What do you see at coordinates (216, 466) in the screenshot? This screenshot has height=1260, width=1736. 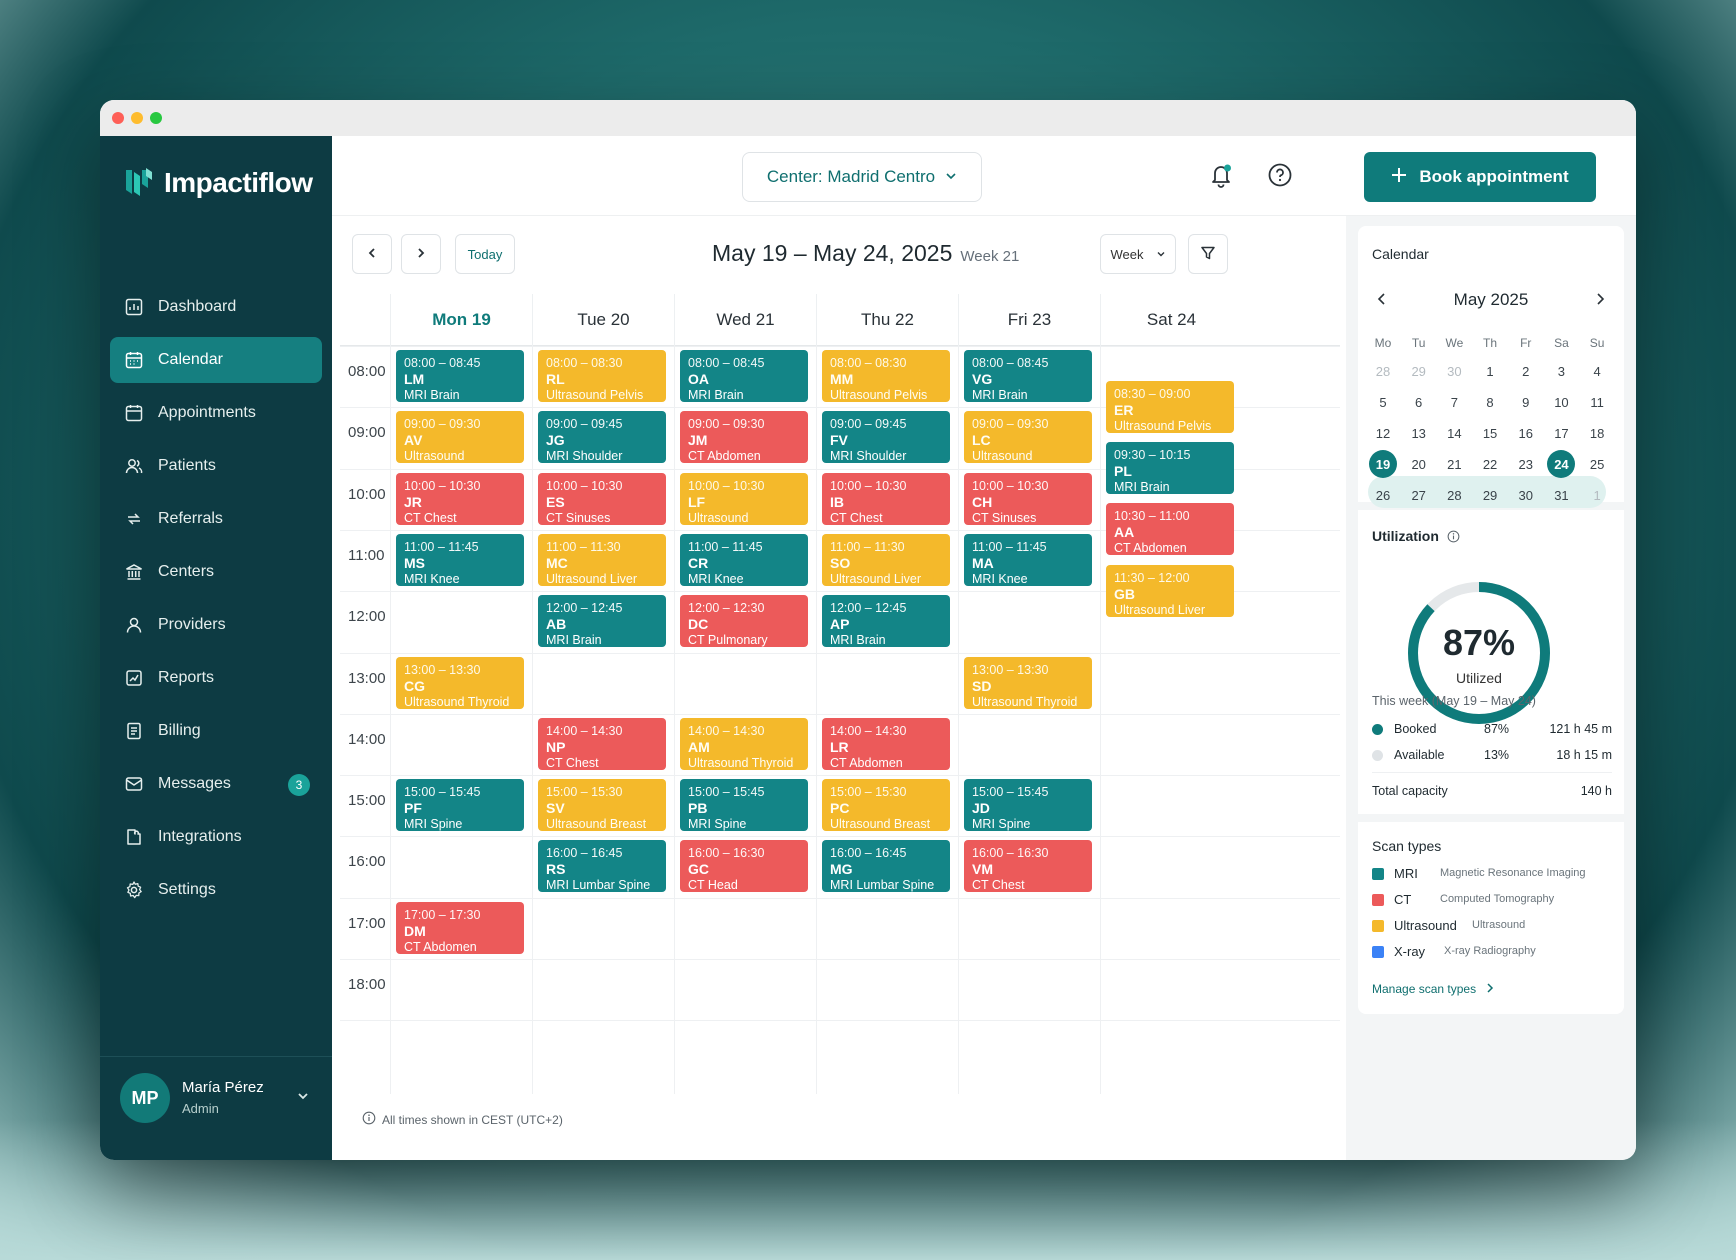 I see `sidebar-item-patients: Patients` at bounding box center [216, 466].